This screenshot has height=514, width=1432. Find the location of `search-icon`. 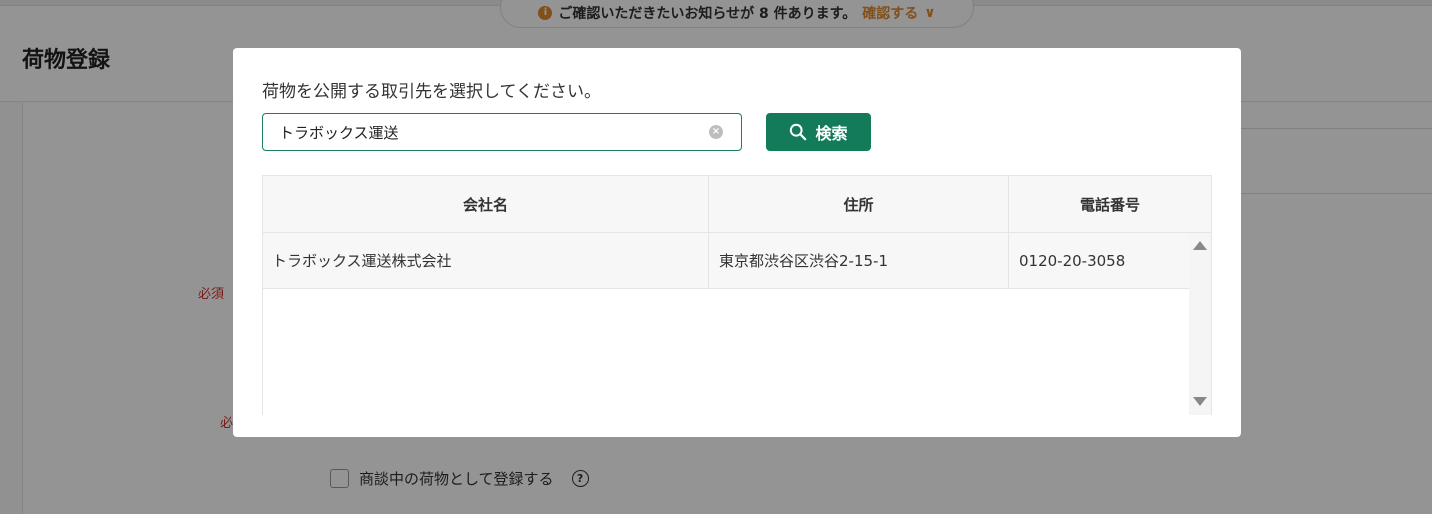

search-icon is located at coordinates (798, 132).